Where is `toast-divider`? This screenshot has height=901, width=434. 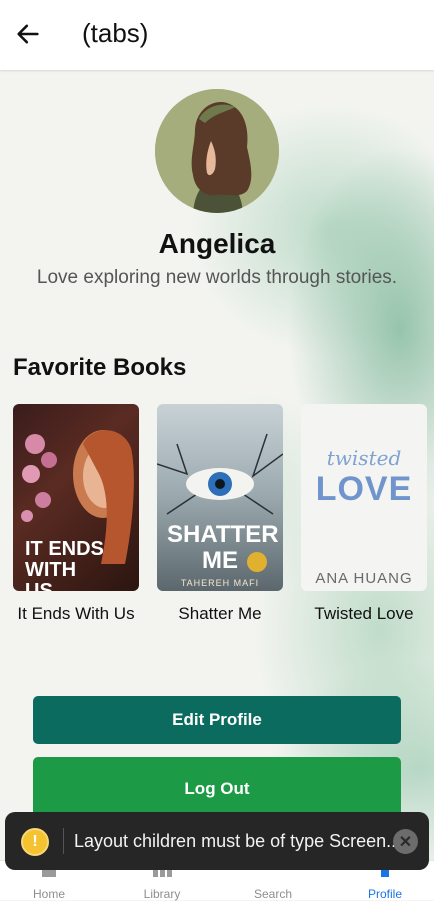 toast-divider is located at coordinates (63, 841).